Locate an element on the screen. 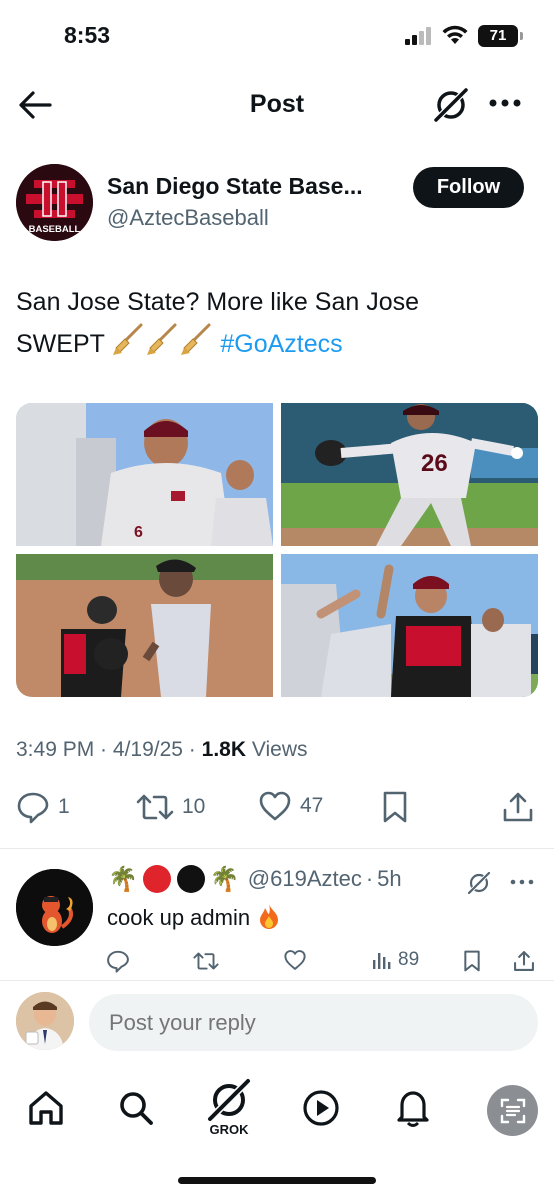 The width and height of the screenshot is (554, 1200). views-label: Views is located at coordinates (279, 749).